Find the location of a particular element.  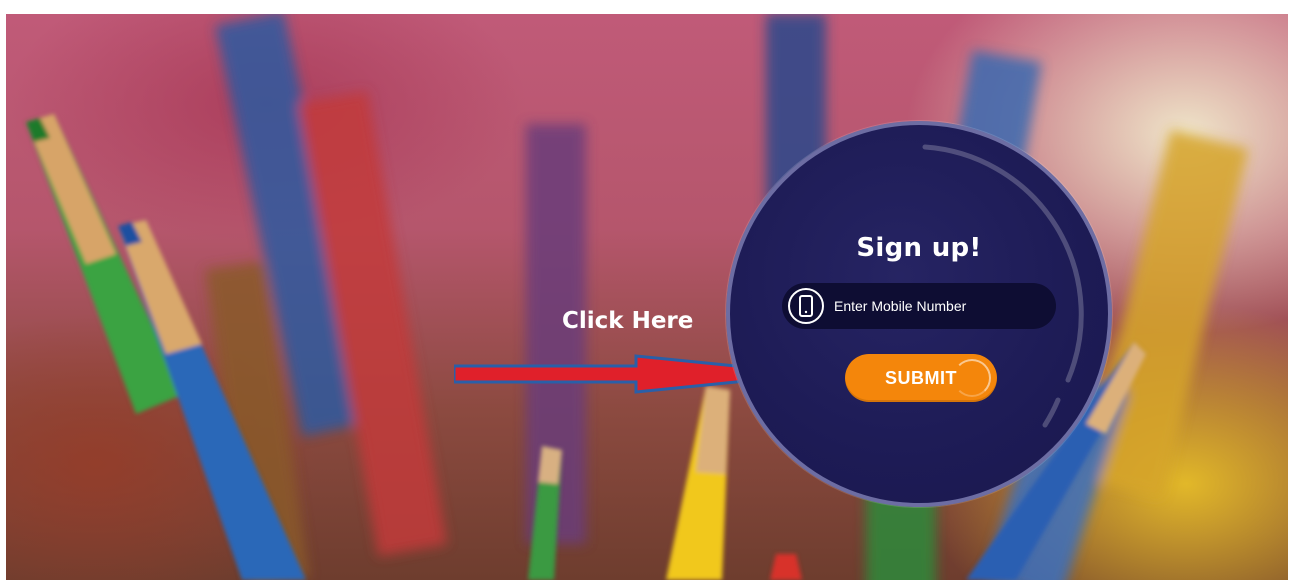

mobile-number-field is located at coordinates (919, 306).